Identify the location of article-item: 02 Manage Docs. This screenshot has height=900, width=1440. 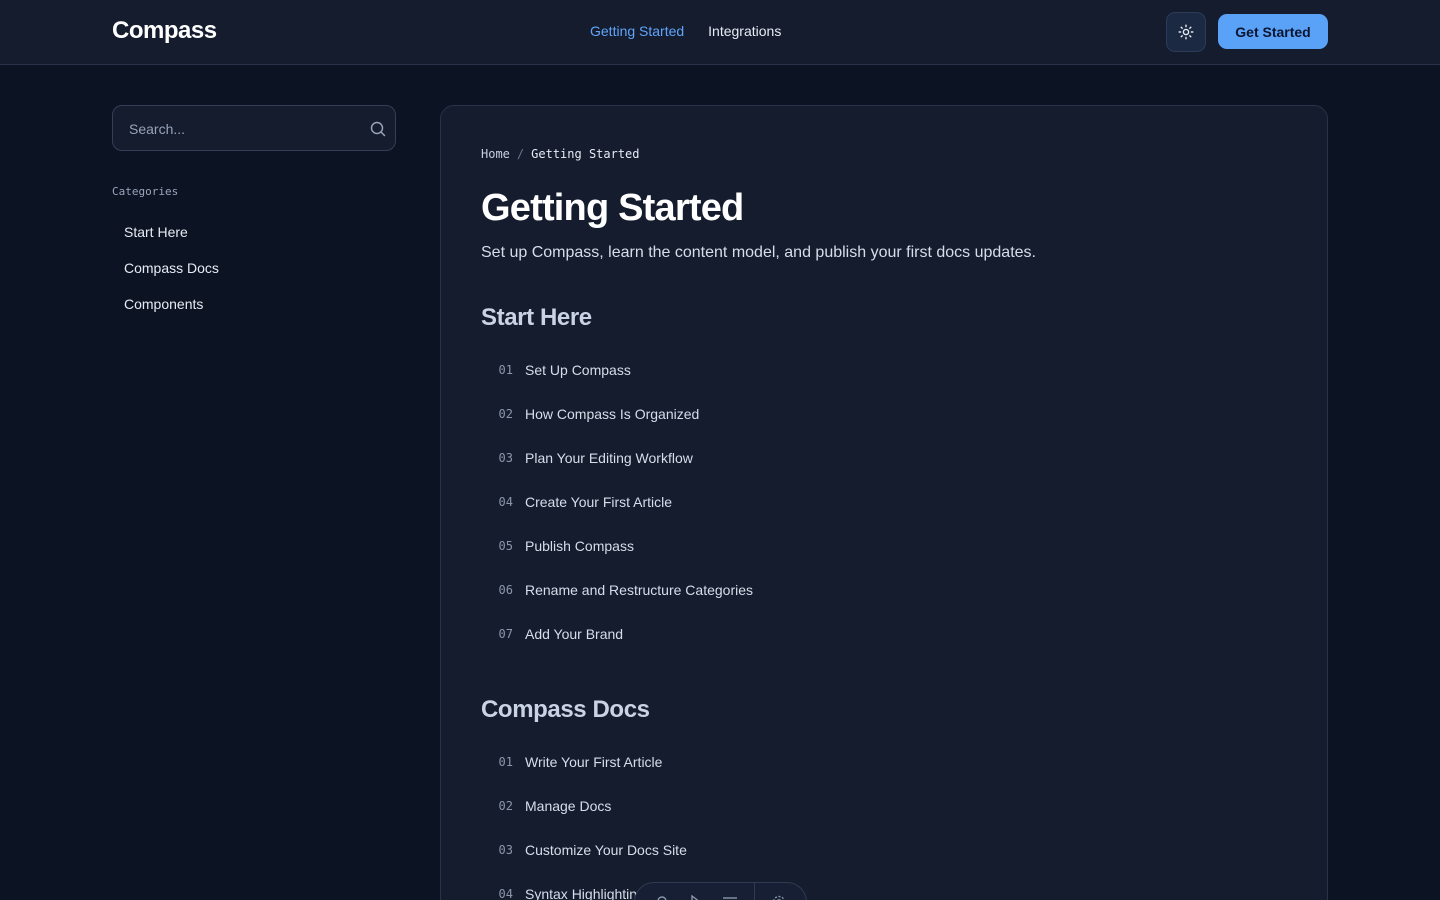
(881, 806).